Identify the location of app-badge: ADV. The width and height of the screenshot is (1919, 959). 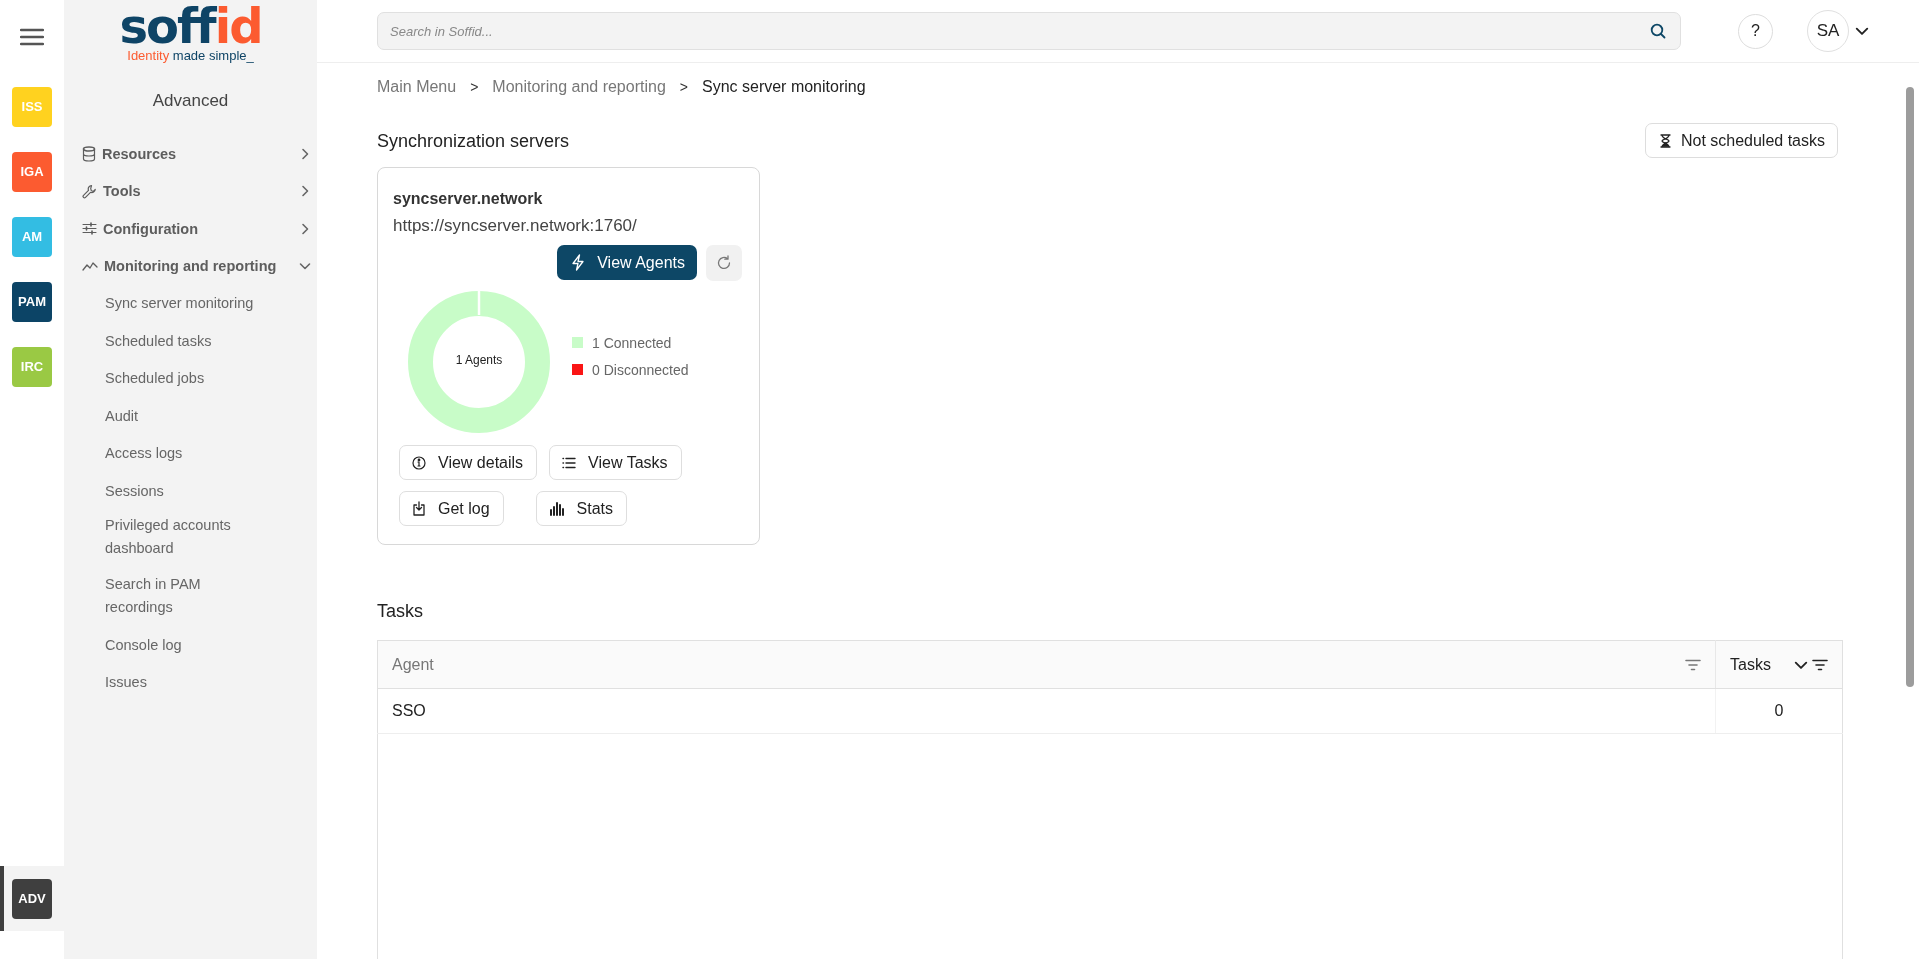
(32, 898).